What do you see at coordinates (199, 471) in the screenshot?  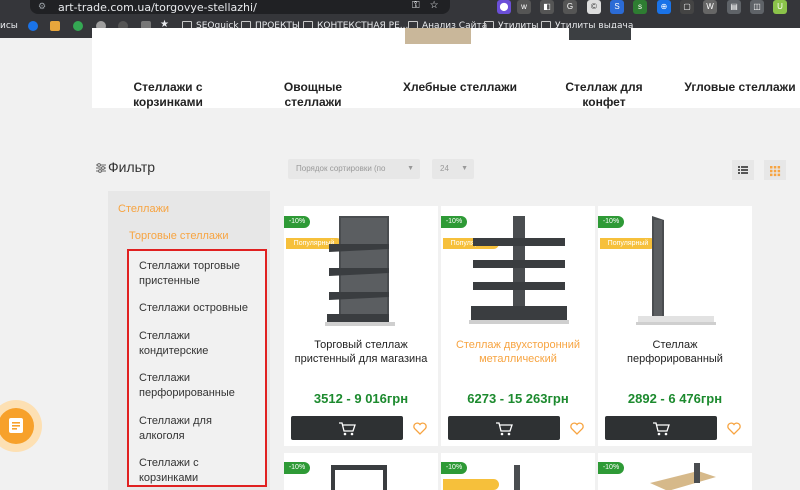 I see `subcategory-item: Стеллажи с корзинками` at bounding box center [199, 471].